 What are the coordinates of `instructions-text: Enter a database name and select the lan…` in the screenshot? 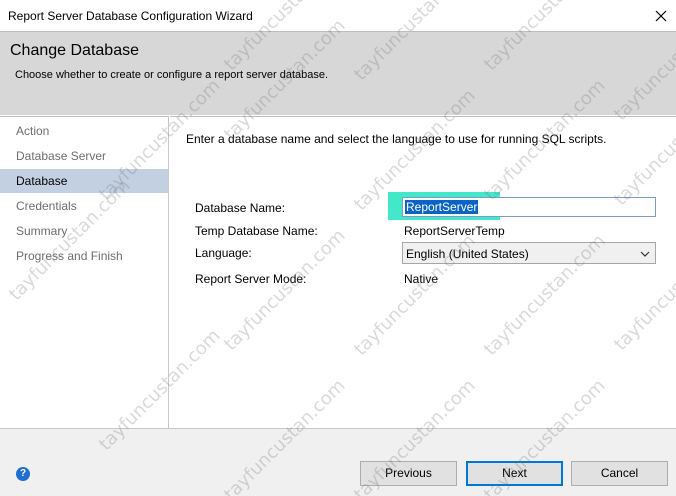 It's located at (396, 139).